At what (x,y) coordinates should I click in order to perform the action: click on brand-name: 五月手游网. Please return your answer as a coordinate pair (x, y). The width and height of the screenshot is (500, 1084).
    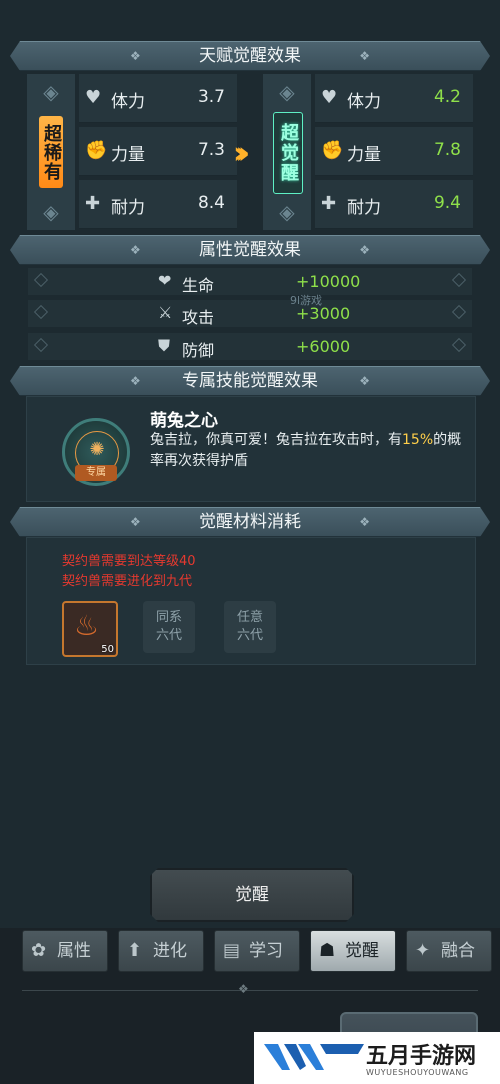
    Looking at the image, I should click on (421, 1056).